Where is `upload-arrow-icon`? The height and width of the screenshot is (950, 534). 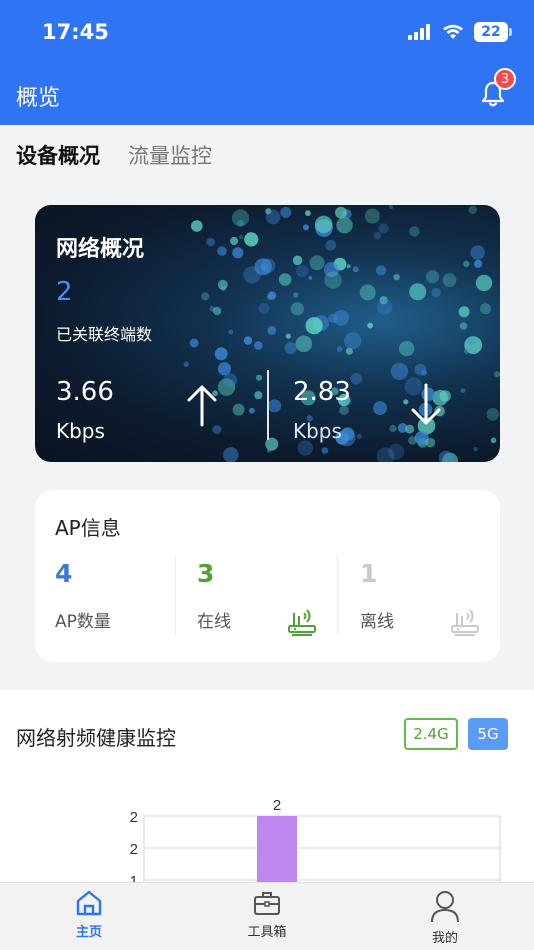 upload-arrow-icon is located at coordinates (202, 406).